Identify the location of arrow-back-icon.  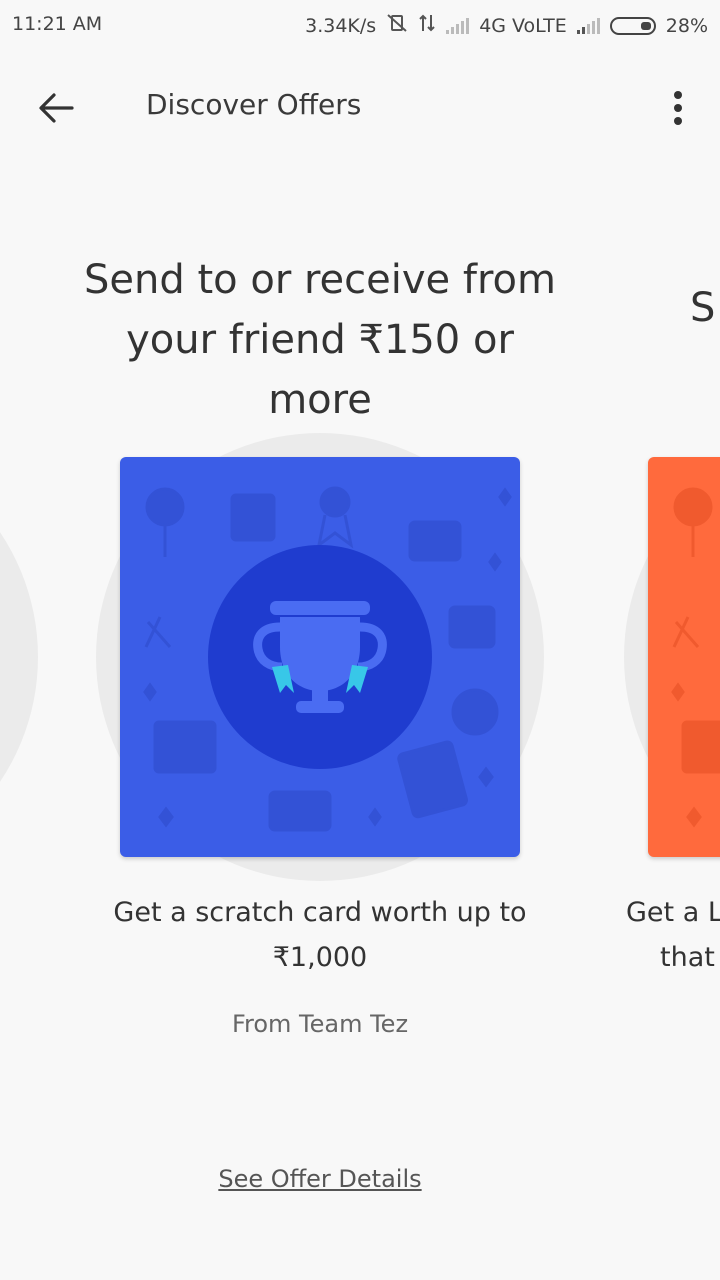
(56, 108).